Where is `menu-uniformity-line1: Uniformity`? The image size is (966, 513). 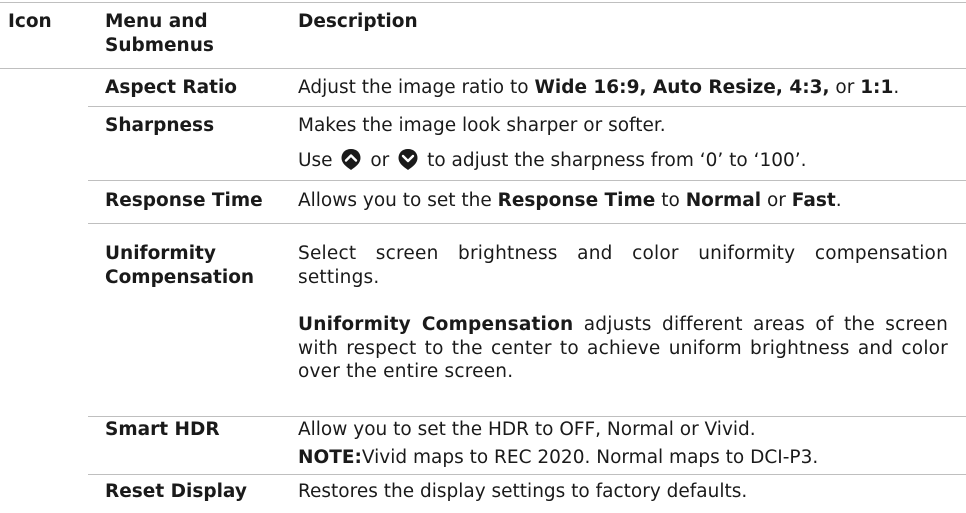
menu-uniformity-line1: Uniformity is located at coordinates (160, 253).